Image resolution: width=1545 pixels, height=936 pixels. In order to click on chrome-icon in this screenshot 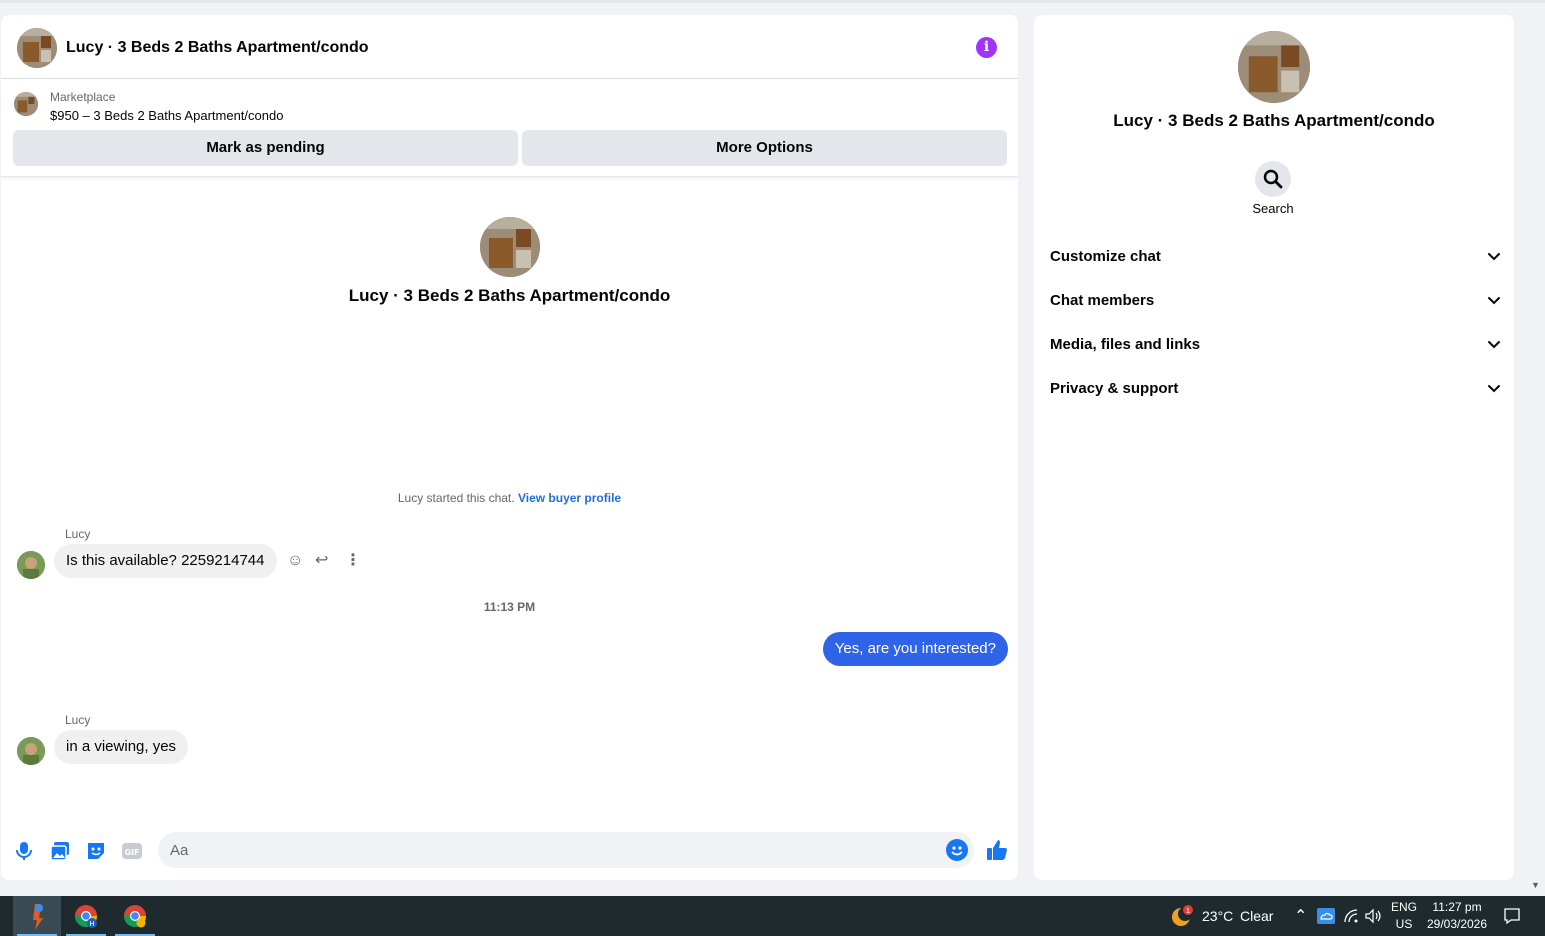, I will do `click(135, 916)`.